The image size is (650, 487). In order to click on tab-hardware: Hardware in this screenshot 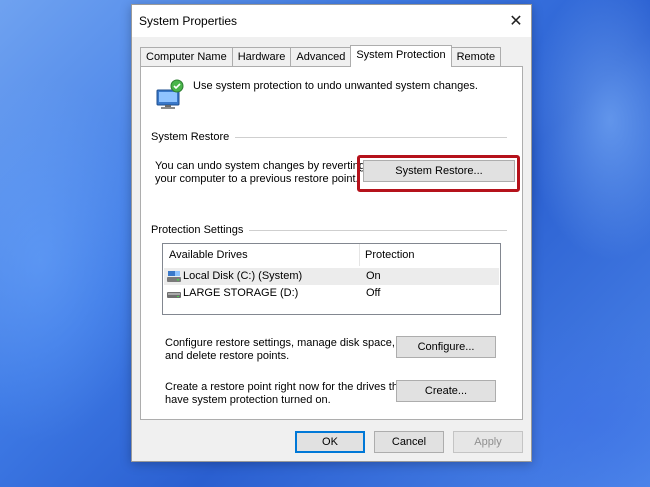, I will do `click(261, 57)`.